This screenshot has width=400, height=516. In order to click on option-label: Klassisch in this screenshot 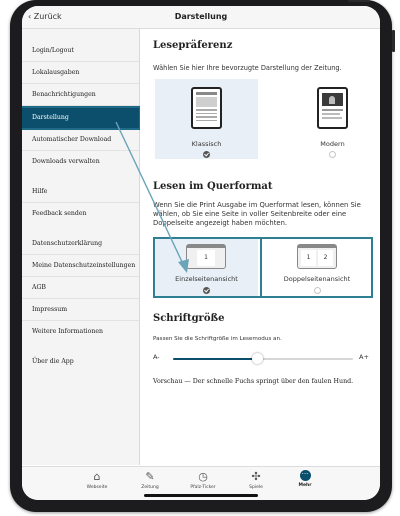, I will do `click(206, 144)`.